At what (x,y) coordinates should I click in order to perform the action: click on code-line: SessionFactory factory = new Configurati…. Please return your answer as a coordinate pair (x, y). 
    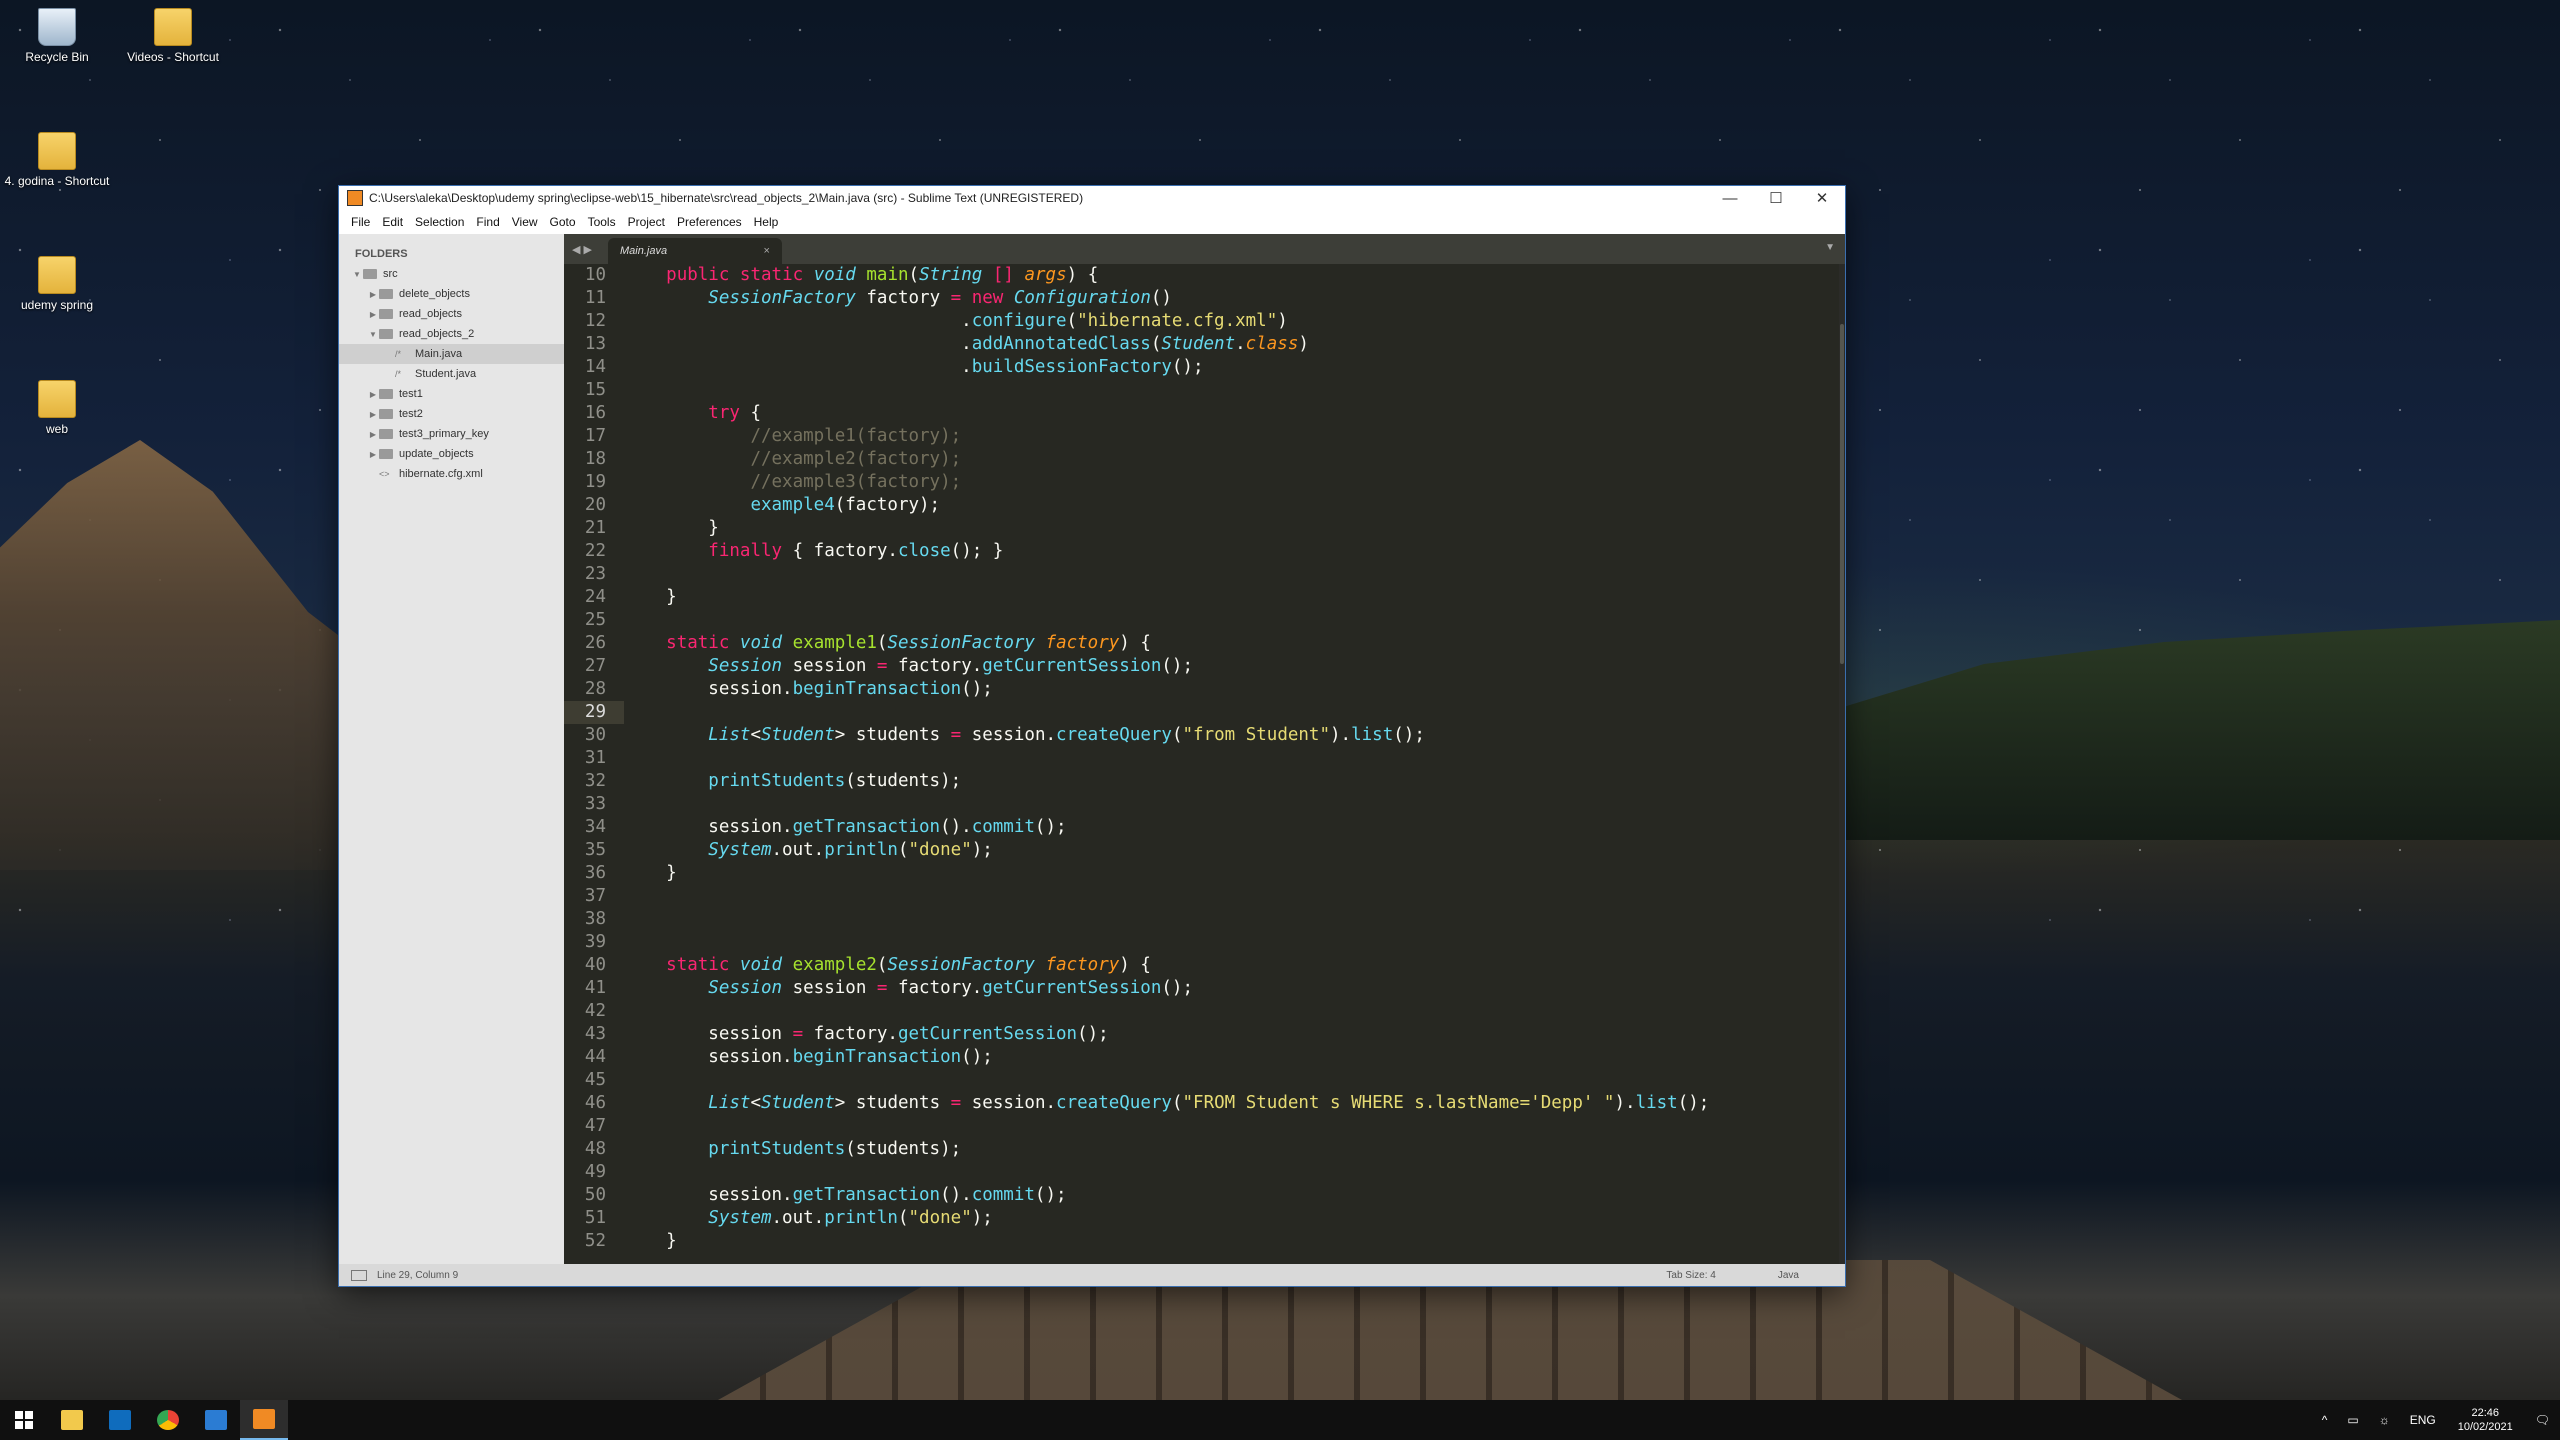
    Looking at the image, I should click on (1231, 298).